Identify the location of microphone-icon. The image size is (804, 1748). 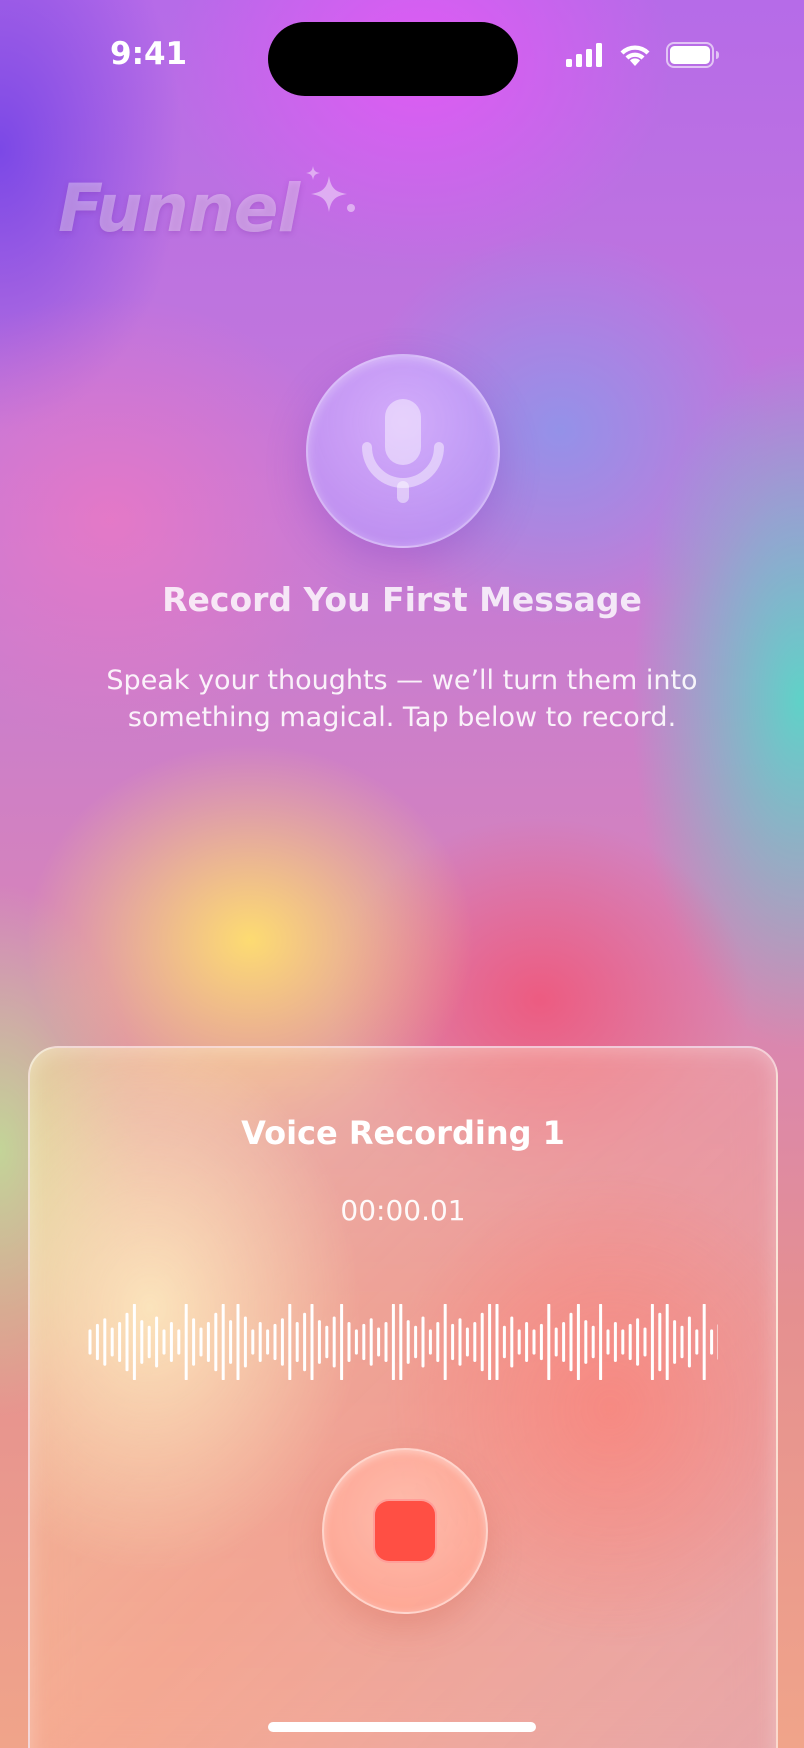
(403, 451).